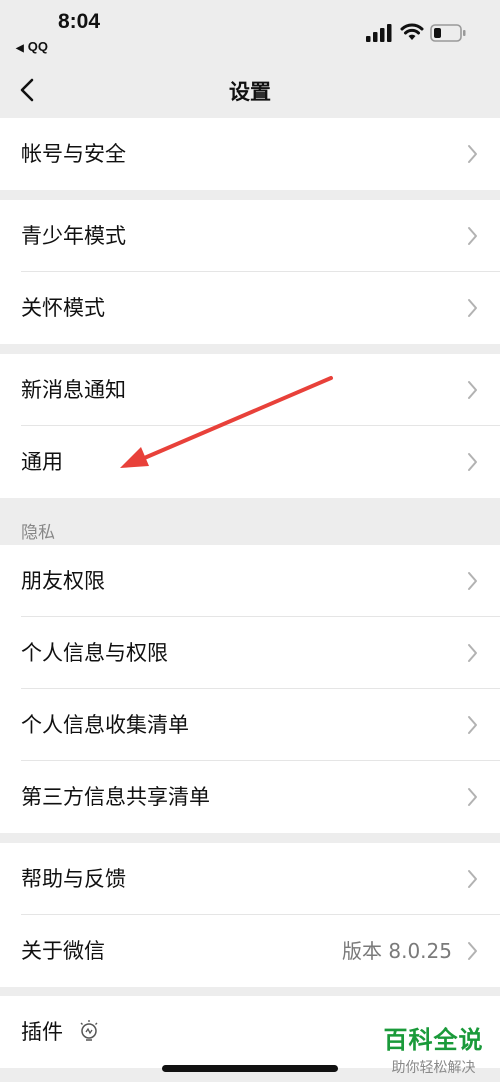 This screenshot has width=500, height=1082. I want to click on lightbulb-icon, so click(89, 1030).